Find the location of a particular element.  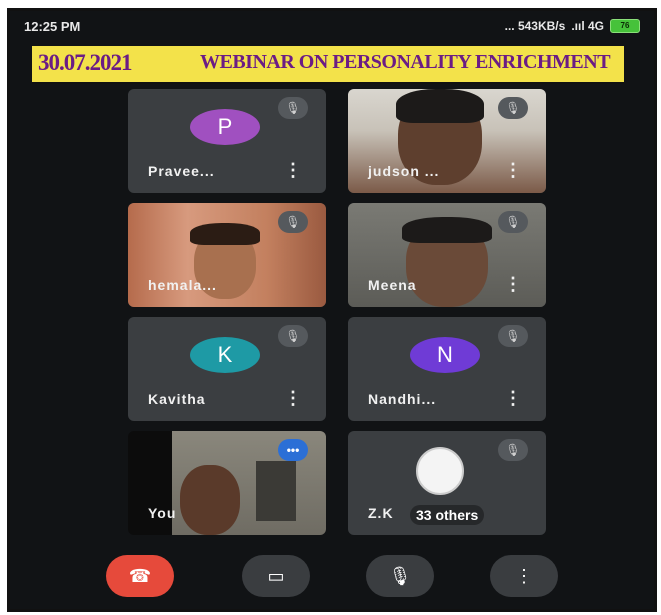

status-bar: 12:25 PM ... 543KB/s .ııl 4G 76 is located at coordinates (332, 26).